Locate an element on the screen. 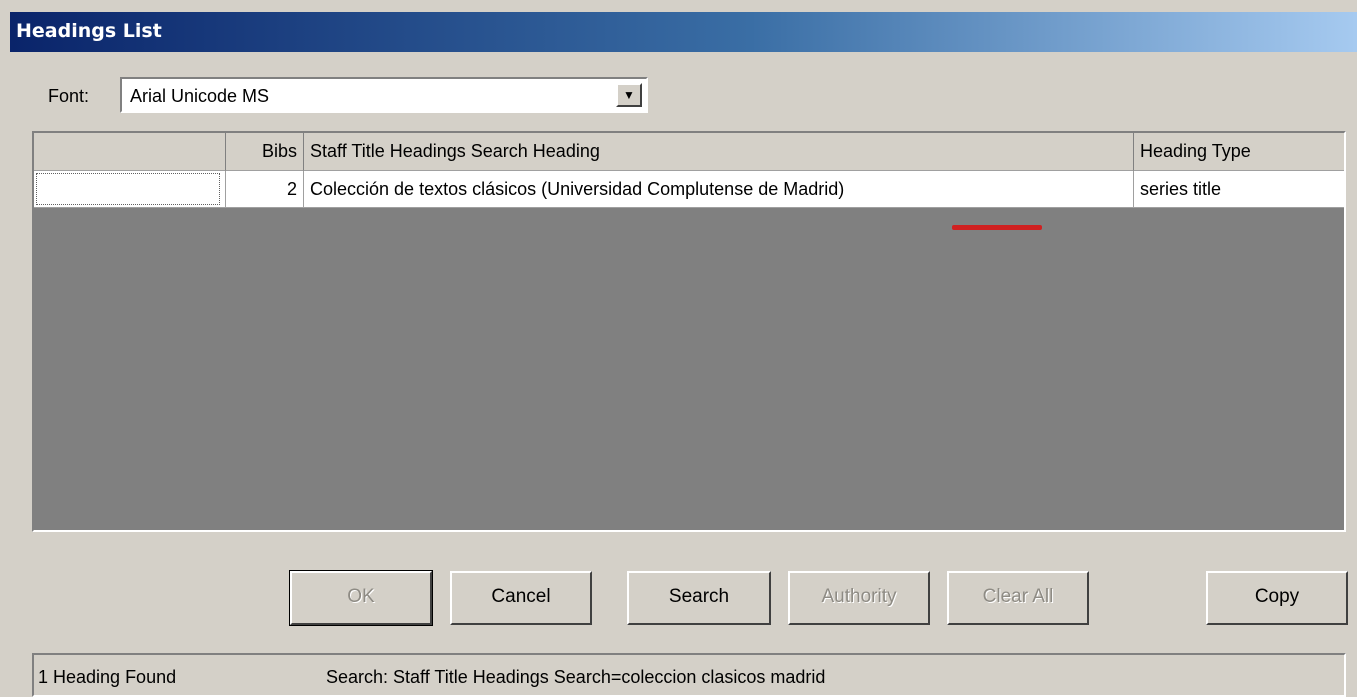 This screenshot has width=1357, height=697. chevron-down-icon: ▼ is located at coordinates (629, 95).